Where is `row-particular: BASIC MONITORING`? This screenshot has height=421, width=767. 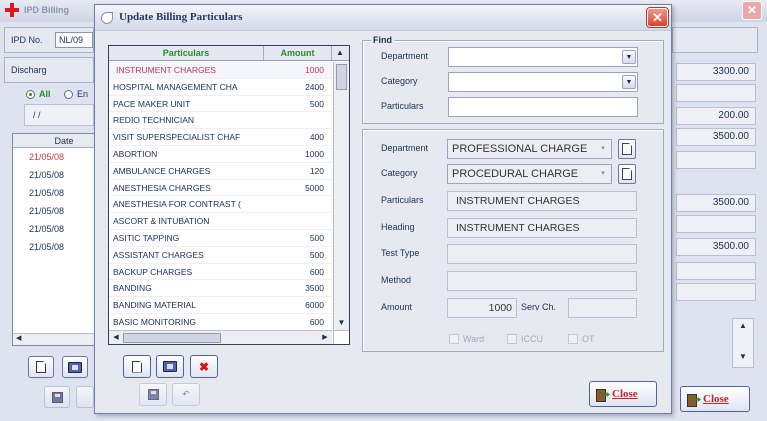 row-particular: BASIC MONITORING is located at coordinates (154, 321).